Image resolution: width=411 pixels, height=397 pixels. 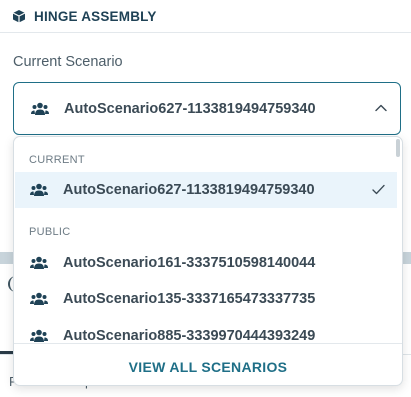 What do you see at coordinates (190, 108) in the screenshot?
I see `scenario-select-value: AutoScenario627-1133819494759340` at bounding box center [190, 108].